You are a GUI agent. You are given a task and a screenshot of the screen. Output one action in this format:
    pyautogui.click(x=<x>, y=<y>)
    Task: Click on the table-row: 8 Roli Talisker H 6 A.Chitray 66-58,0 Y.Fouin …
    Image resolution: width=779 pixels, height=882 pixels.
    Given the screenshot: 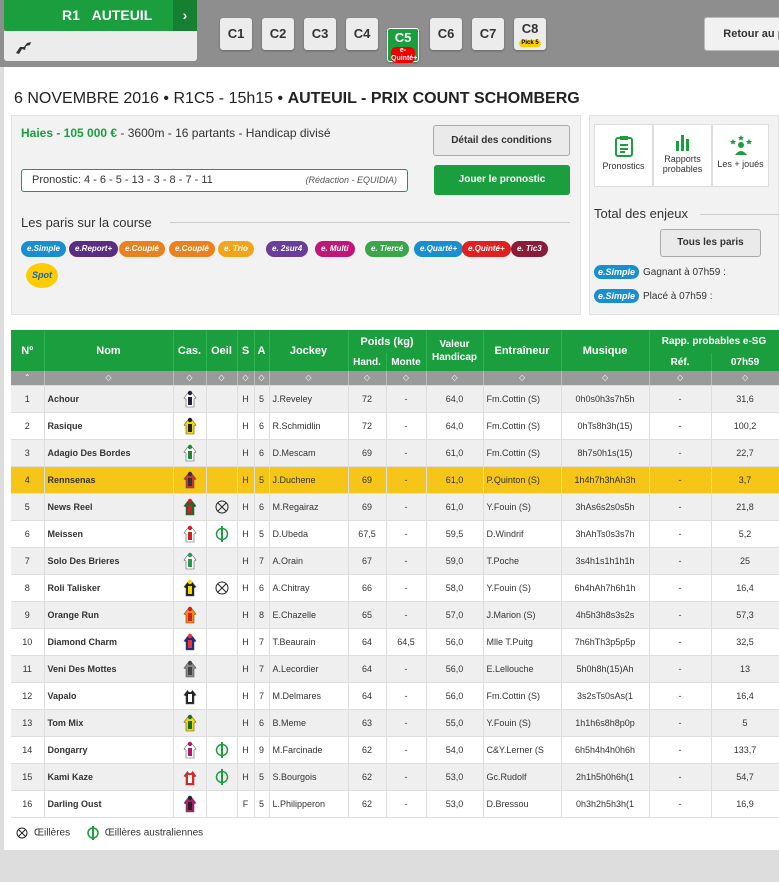 What is the action you would take?
    pyautogui.click(x=395, y=588)
    